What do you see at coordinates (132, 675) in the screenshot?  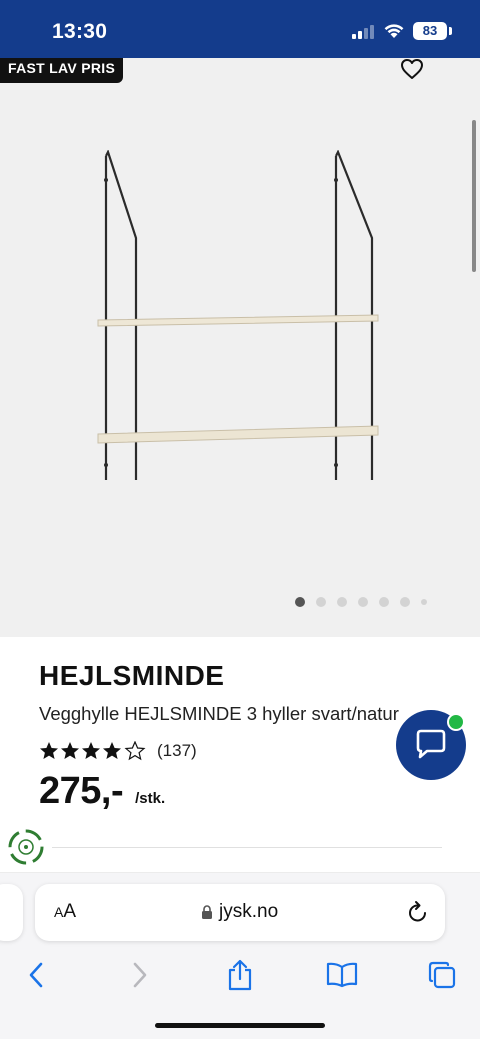 I see `product-brand: HEJLSMINDE` at bounding box center [132, 675].